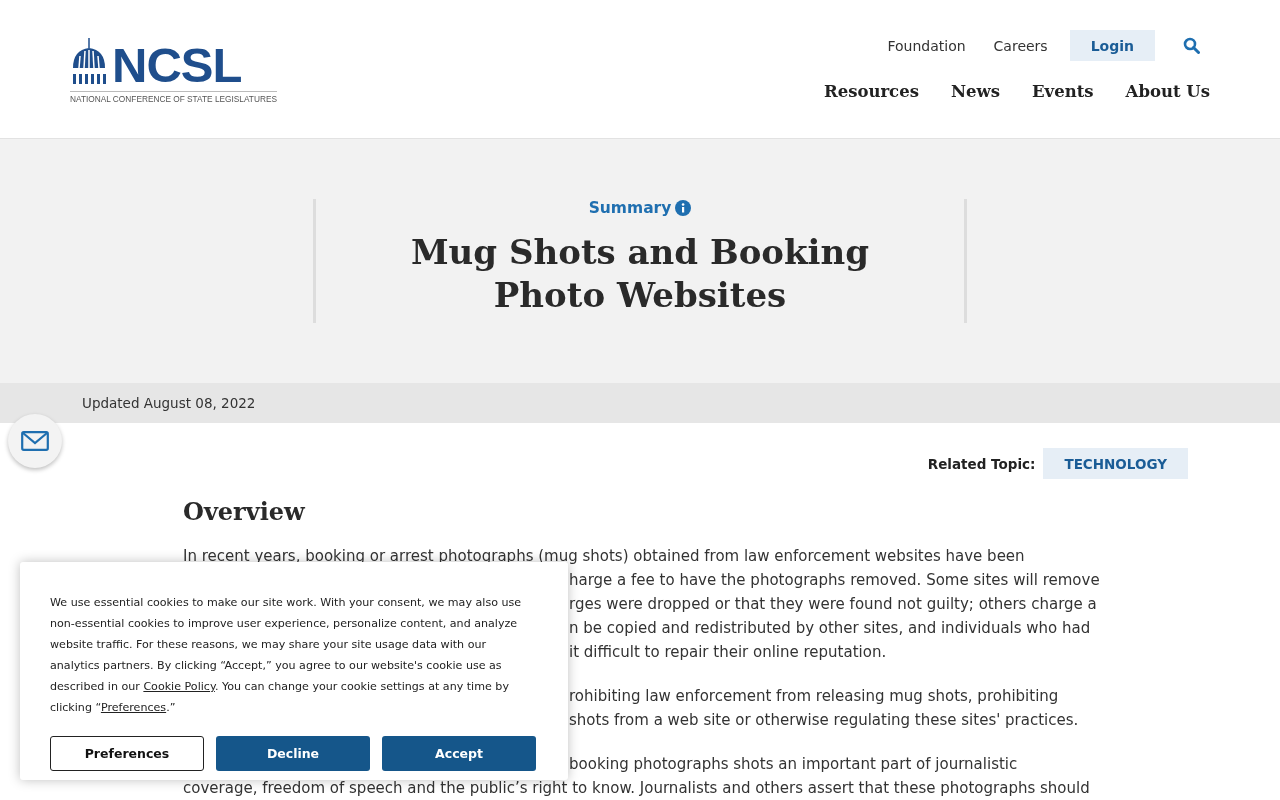  What do you see at coordinates (830, 628) in the screenshot?
I see `paragraph-line: n be copied and redistributed by other sites, and individuals who had` at bounding box center [830, 628].